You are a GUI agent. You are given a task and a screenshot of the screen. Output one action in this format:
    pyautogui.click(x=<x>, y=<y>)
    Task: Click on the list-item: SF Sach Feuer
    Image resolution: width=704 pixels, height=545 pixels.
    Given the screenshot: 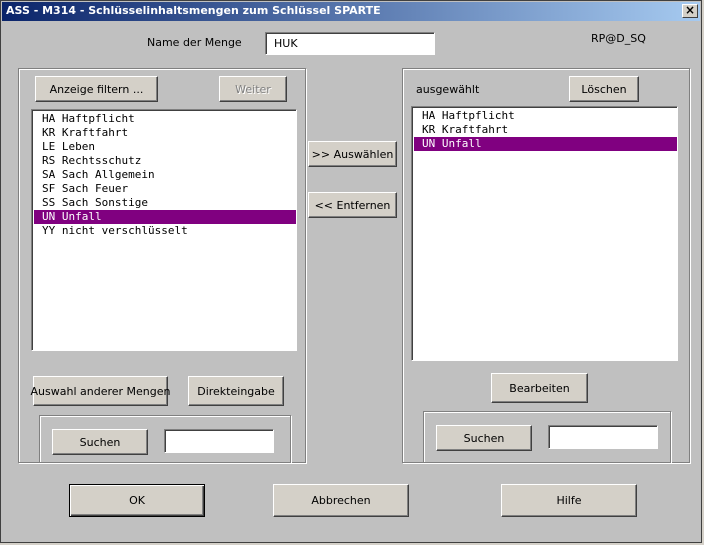 What is the action you would take?
    pyautogui.click(x=165, y=189)
    